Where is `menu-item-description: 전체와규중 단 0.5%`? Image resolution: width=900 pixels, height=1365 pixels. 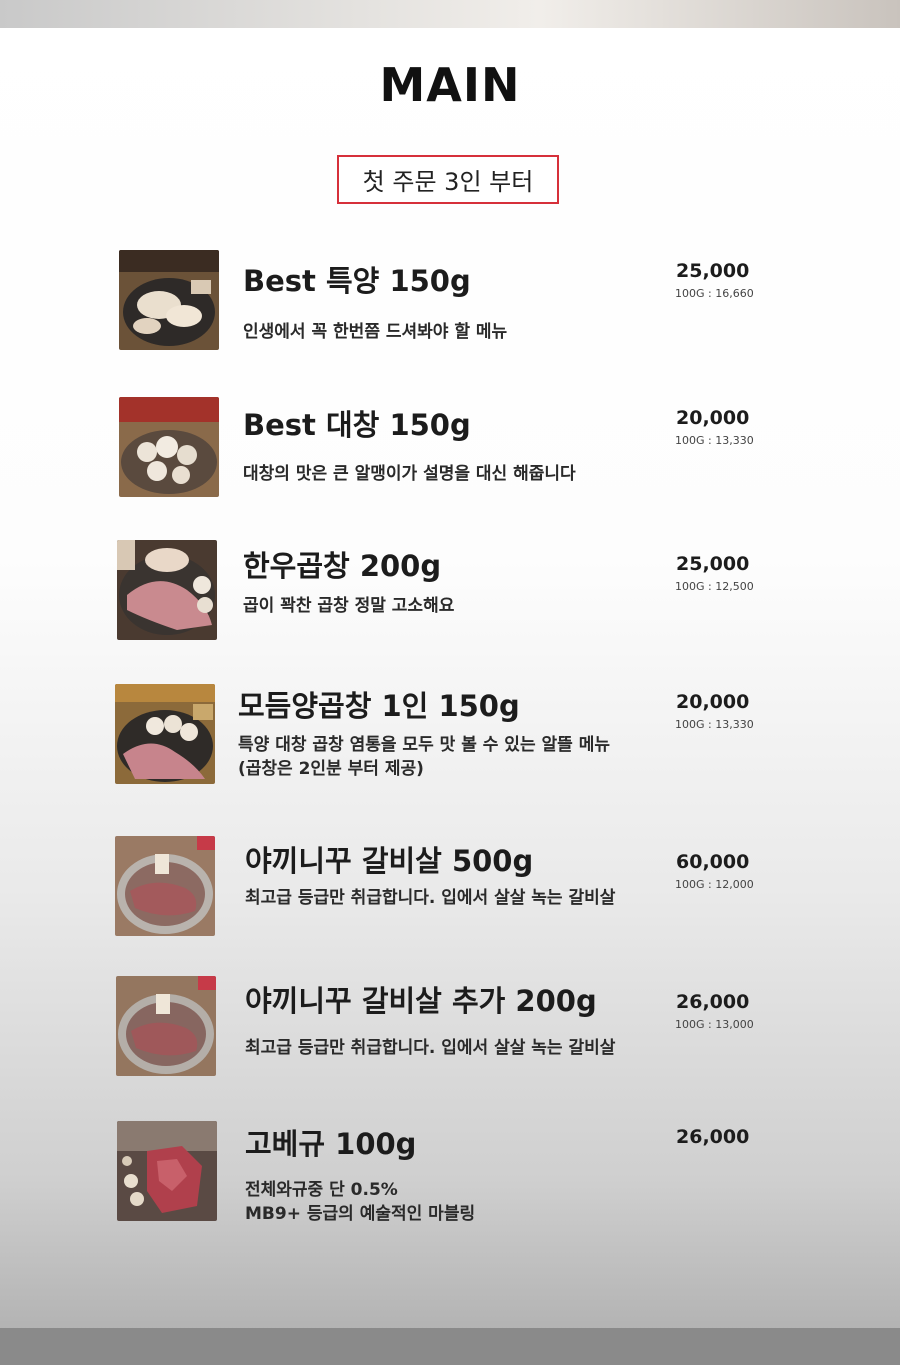
menu-item-description: 전체와규중 단 0.5% is located at coordinates (321, 1190).